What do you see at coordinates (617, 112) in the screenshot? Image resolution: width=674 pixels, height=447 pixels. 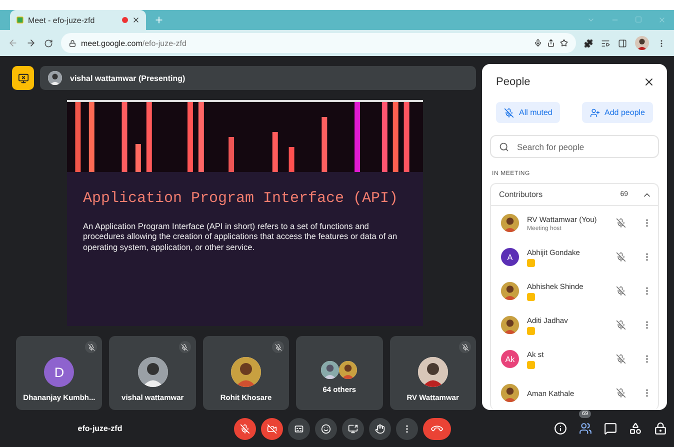 I see `add-people-button: Add people` at bounding box center [617, 112].